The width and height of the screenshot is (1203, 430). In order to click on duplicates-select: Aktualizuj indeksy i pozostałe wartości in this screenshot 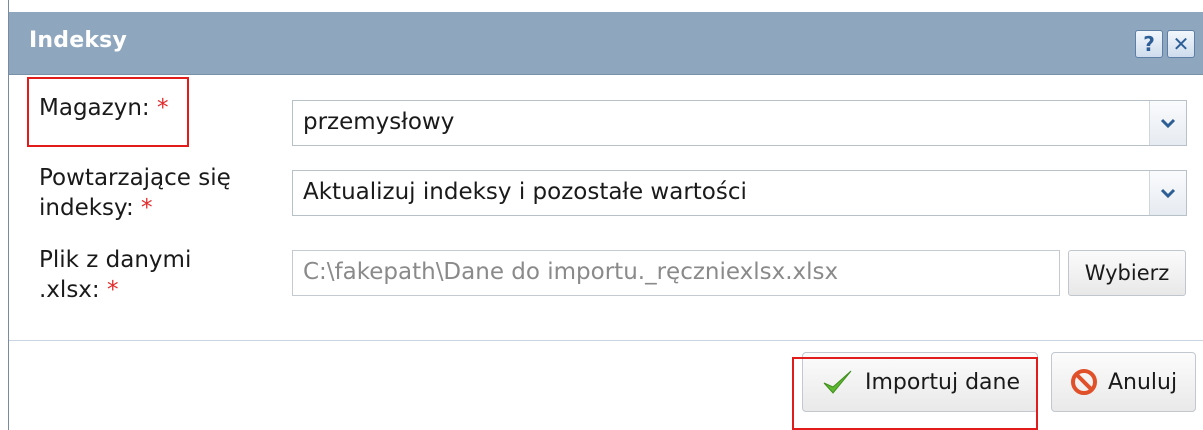, I will do `click(739, 193)`.